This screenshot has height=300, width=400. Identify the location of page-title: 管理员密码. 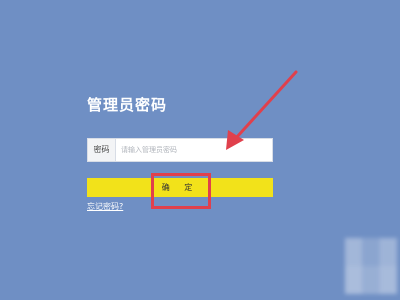
(127, 105).